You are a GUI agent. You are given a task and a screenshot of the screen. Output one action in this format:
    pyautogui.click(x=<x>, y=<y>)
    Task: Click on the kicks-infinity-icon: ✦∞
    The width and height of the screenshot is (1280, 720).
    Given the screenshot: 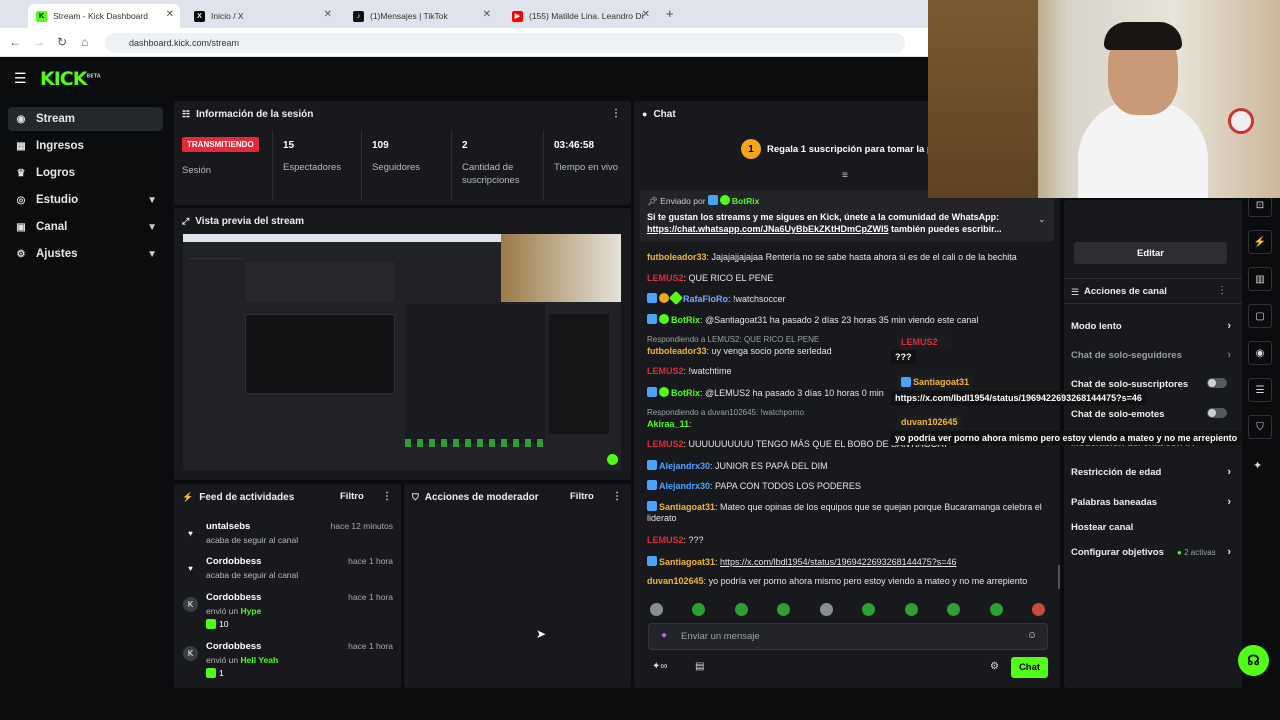 What is the action you would take?
    pyautogui.click(x=660, y=666)
    